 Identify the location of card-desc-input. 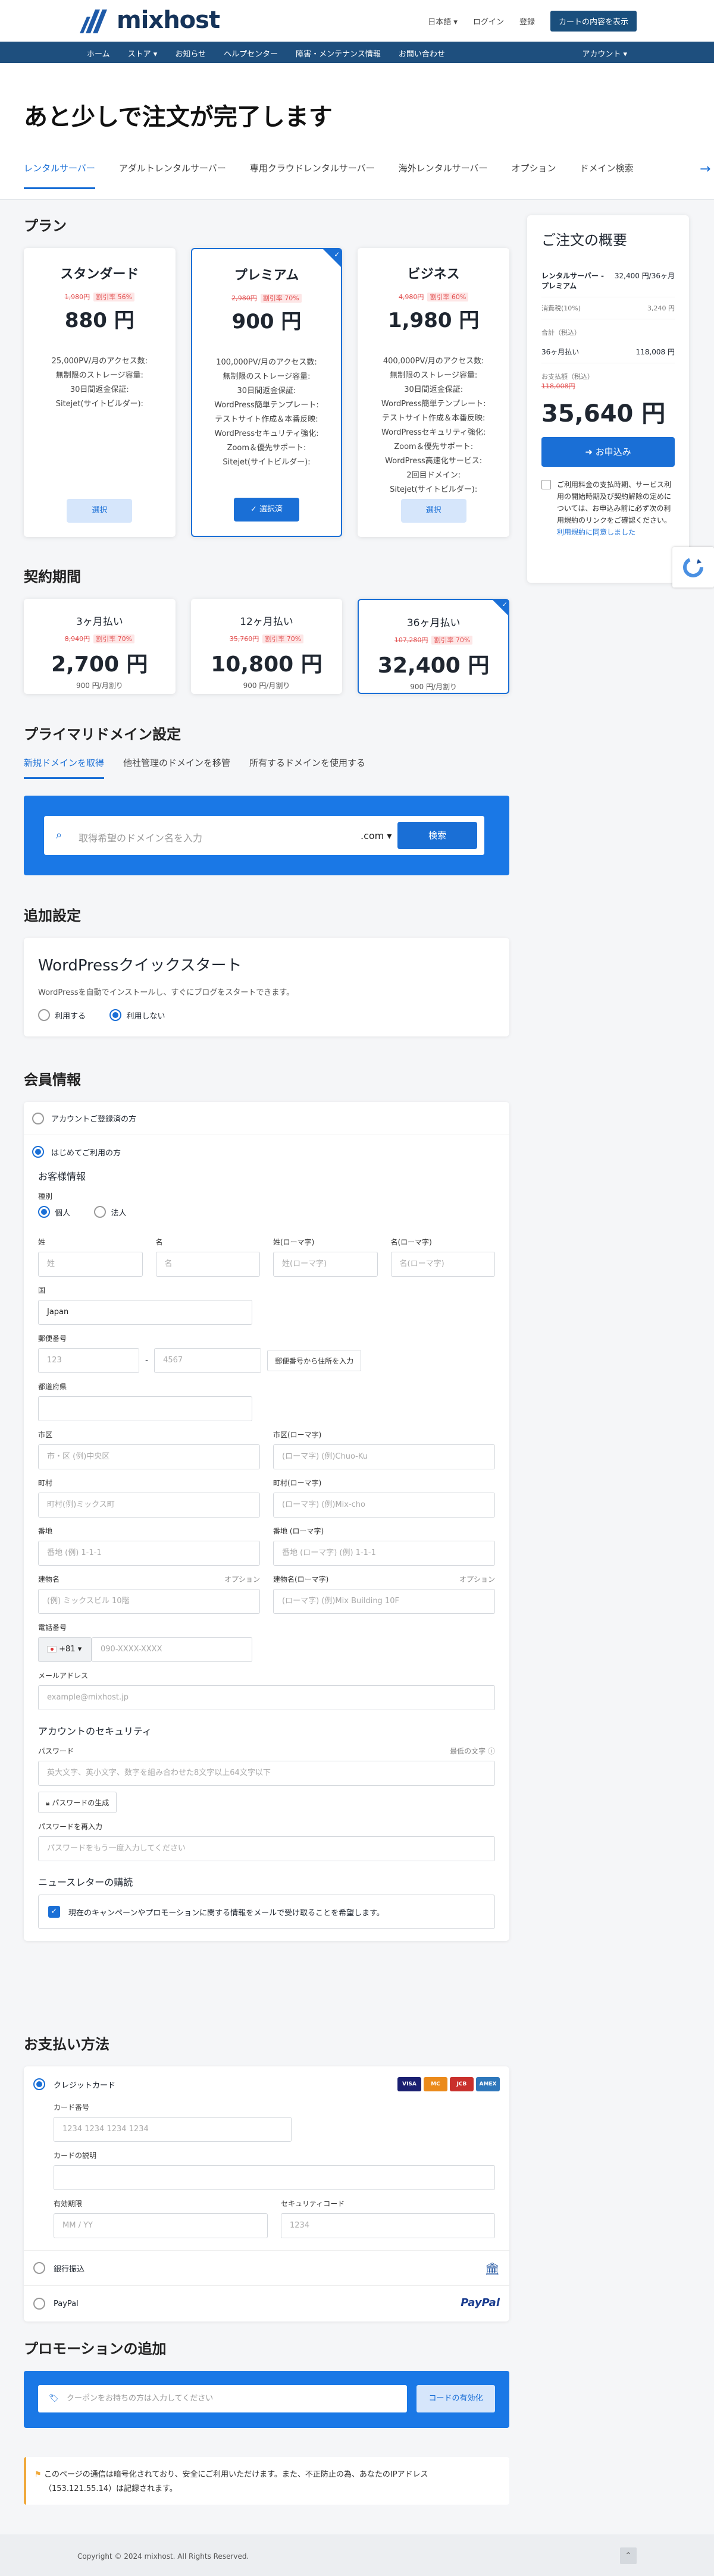
(274, 2177).